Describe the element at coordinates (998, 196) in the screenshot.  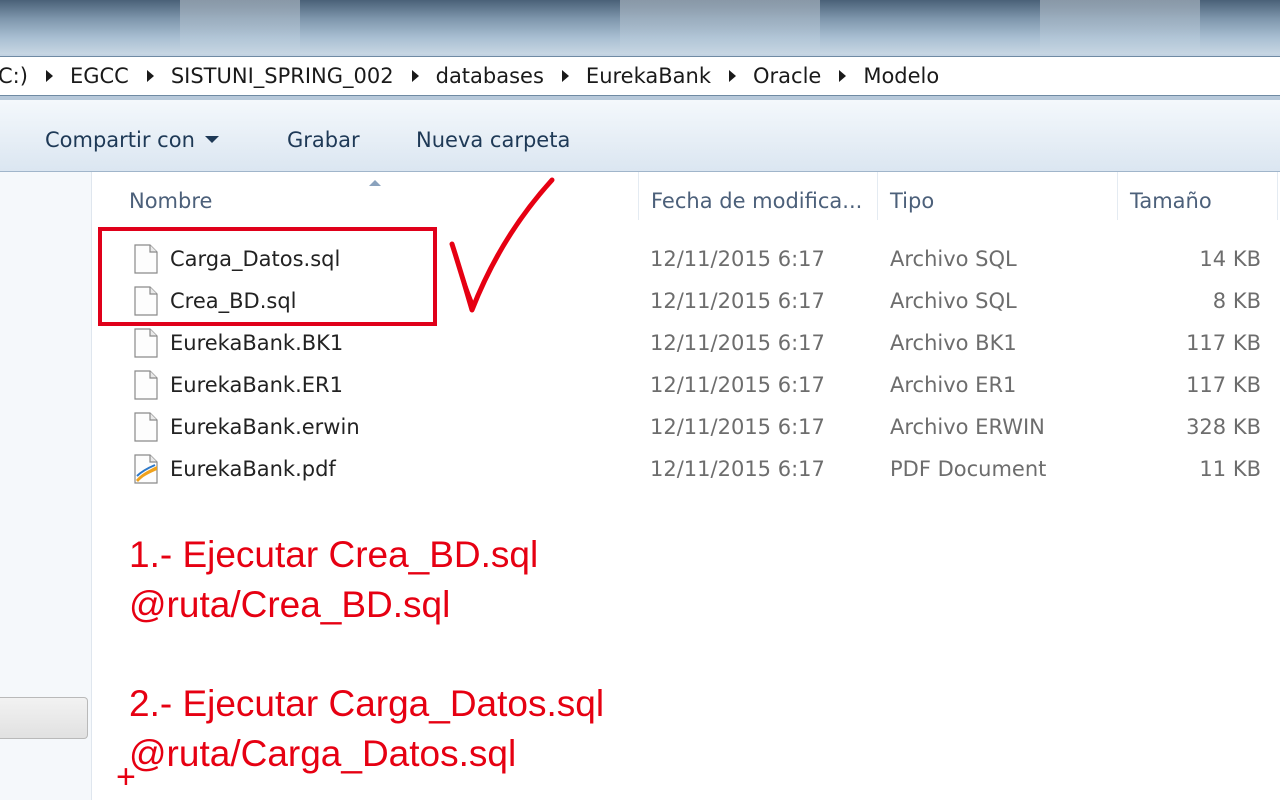
I see `column-header-type: Tipo` at that location.